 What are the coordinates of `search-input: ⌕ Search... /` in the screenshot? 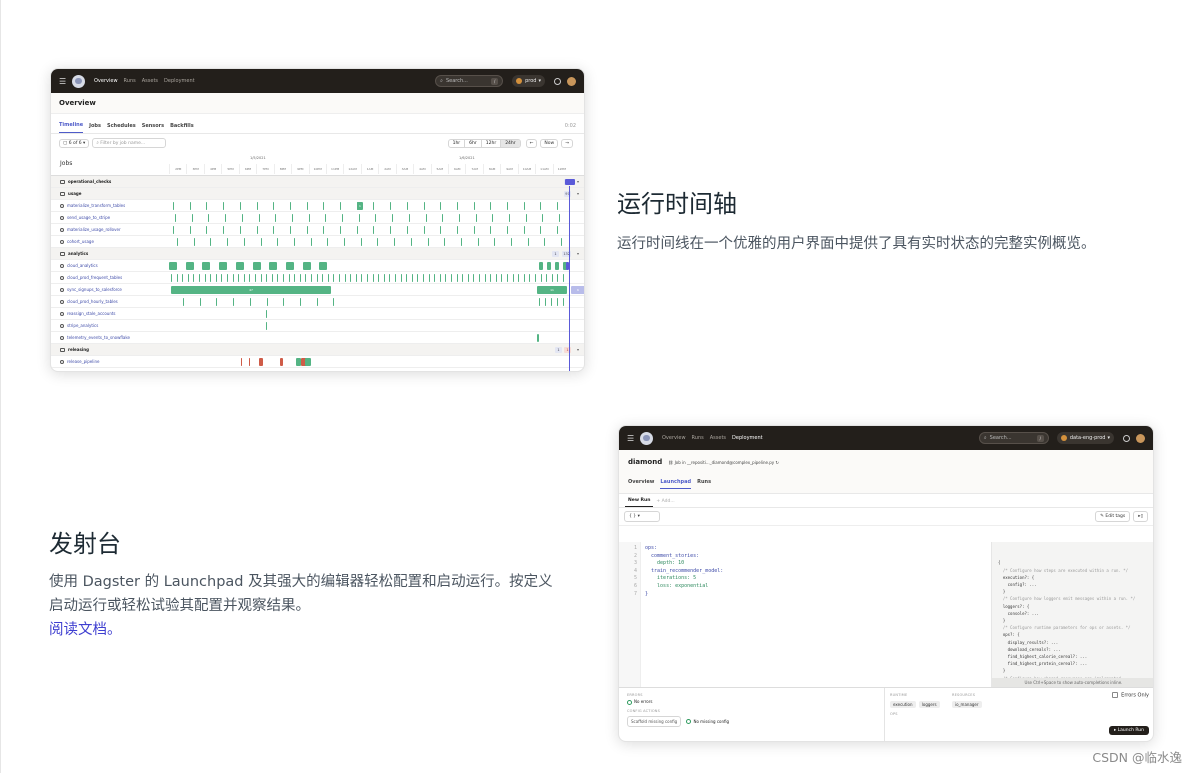 It's located at (469, 81).